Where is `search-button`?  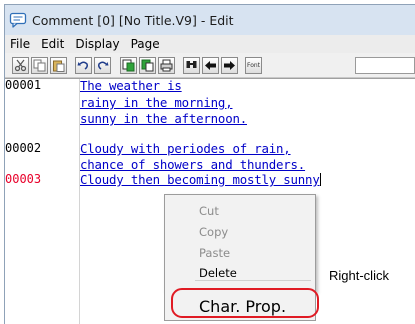
search-button is located at coordinates (191, 65).